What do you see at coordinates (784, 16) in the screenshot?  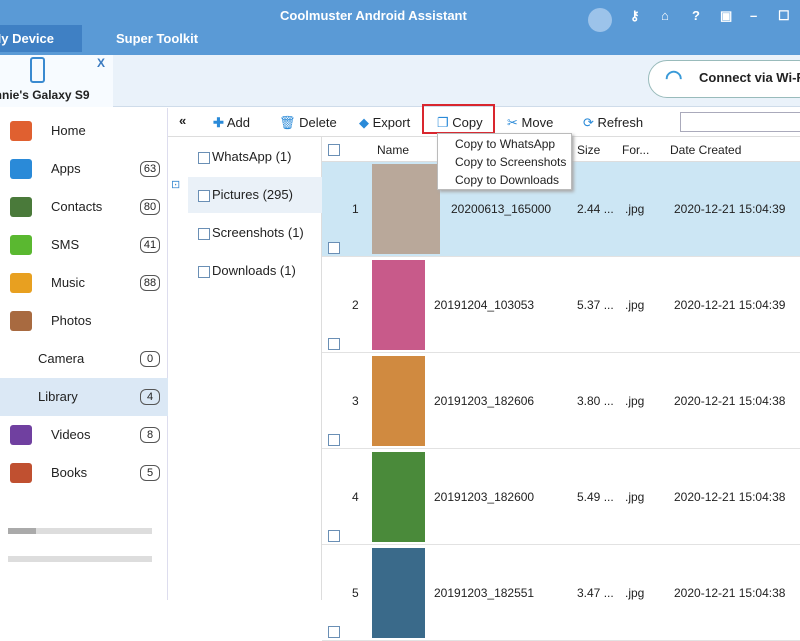 I see `maximize-icon: ☐` at bounding box center [784, 16].